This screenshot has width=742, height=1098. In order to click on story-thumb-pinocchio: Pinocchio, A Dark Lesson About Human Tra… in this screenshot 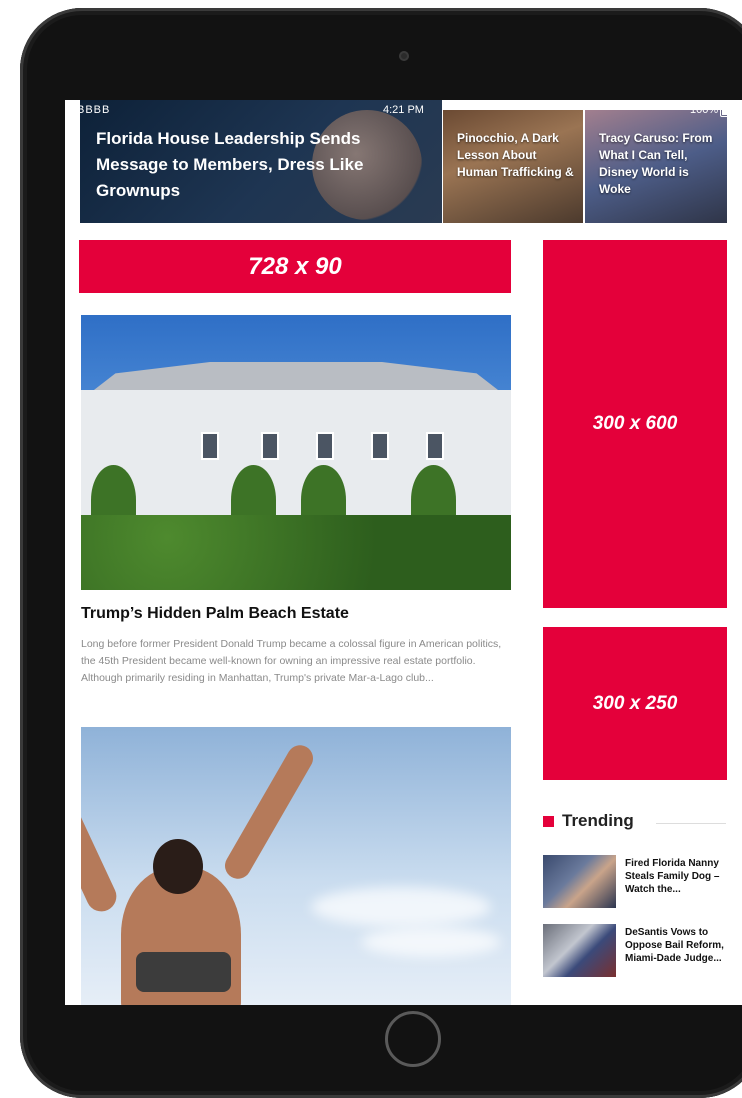, I will do `click(513, 166)`.